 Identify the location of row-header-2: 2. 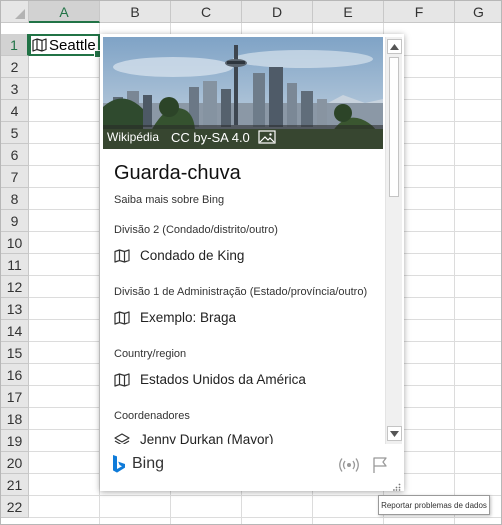
(15, 67).